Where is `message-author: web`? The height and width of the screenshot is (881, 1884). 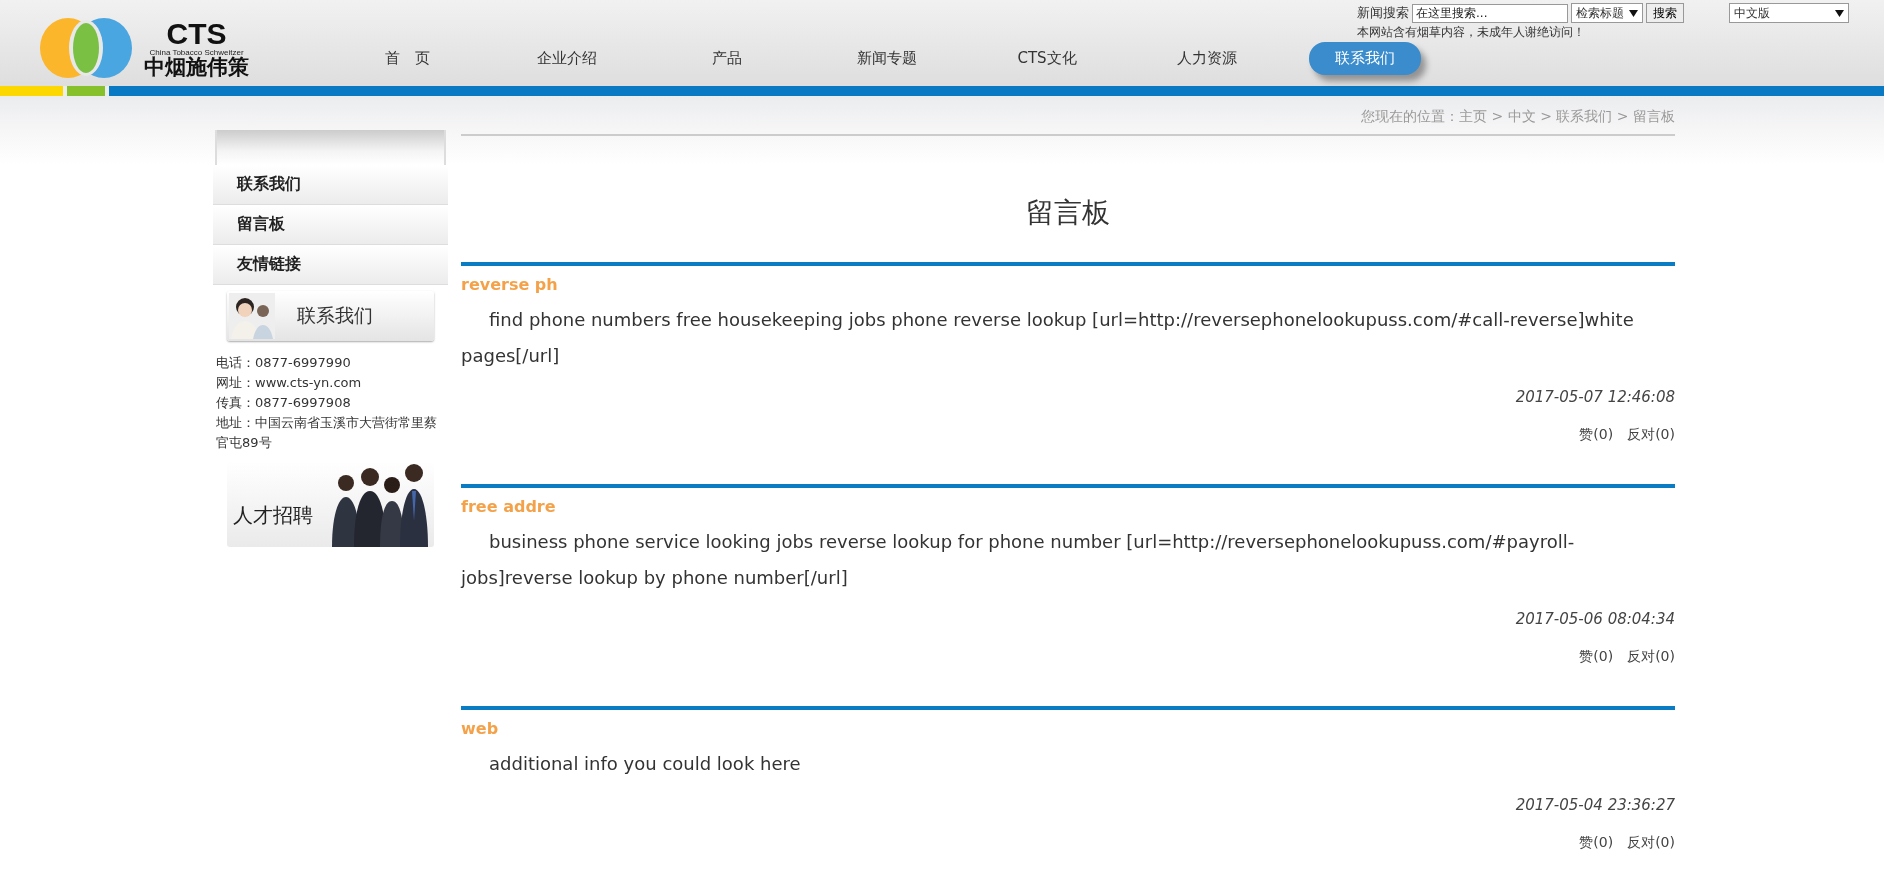 message-author: web is located at coordinates (480, 728).